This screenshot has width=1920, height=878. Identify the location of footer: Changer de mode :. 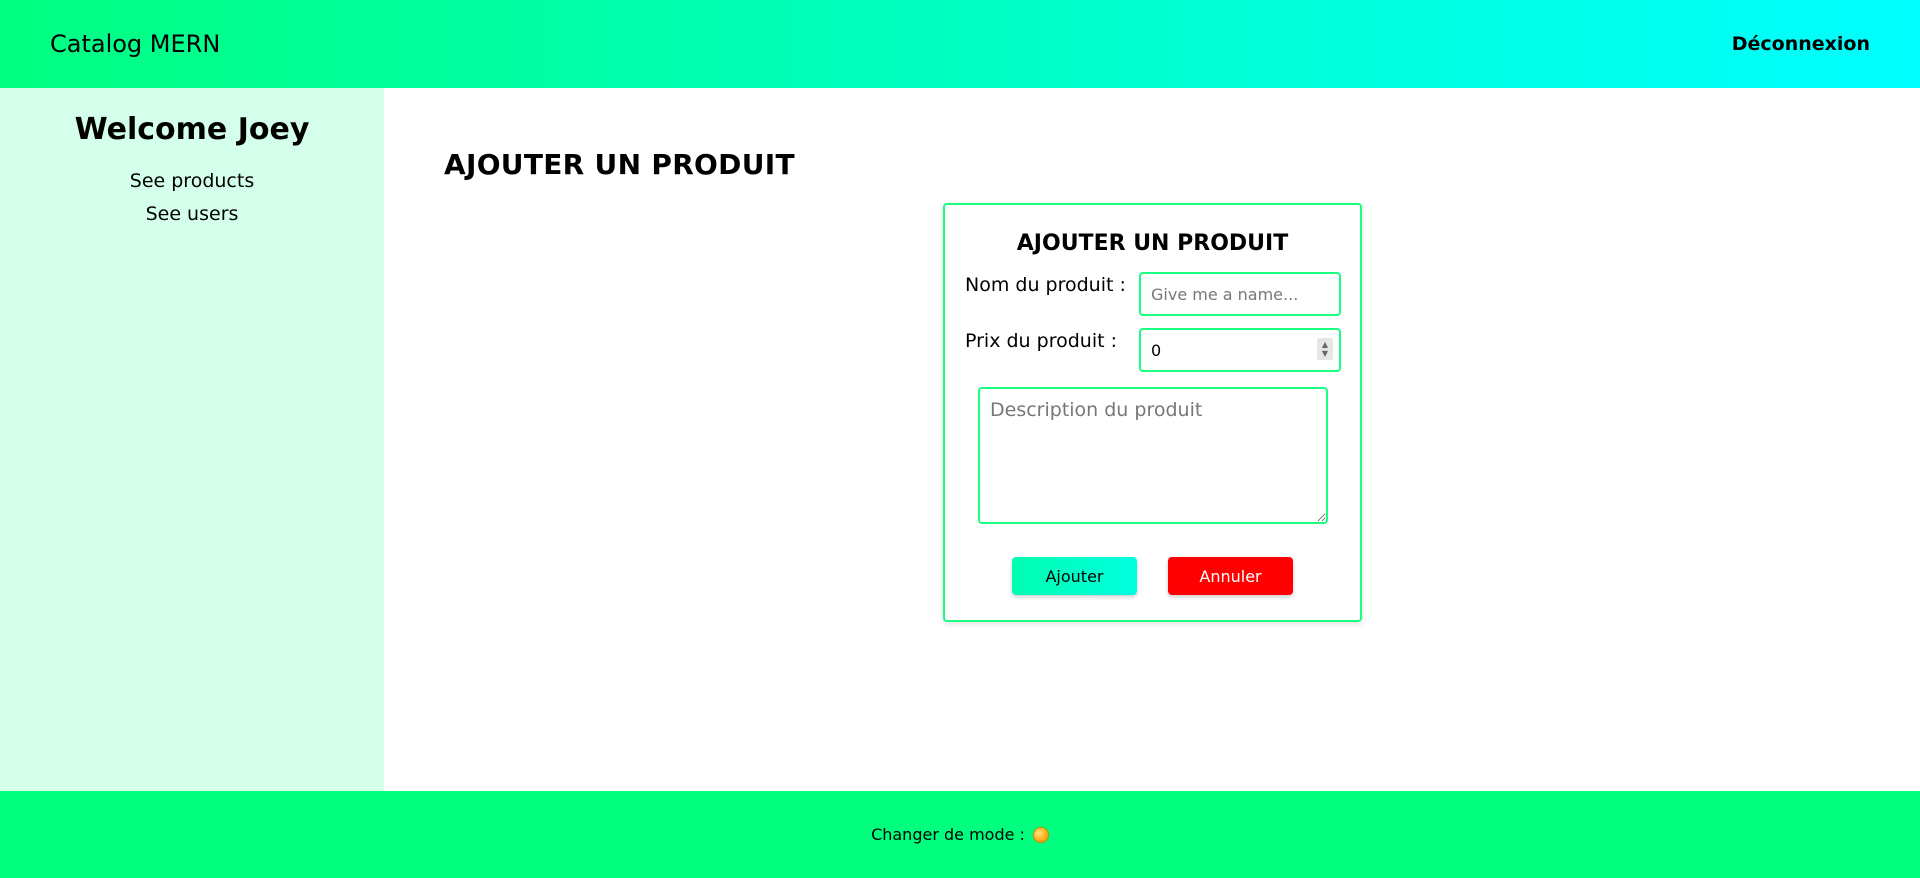
(960, 834).